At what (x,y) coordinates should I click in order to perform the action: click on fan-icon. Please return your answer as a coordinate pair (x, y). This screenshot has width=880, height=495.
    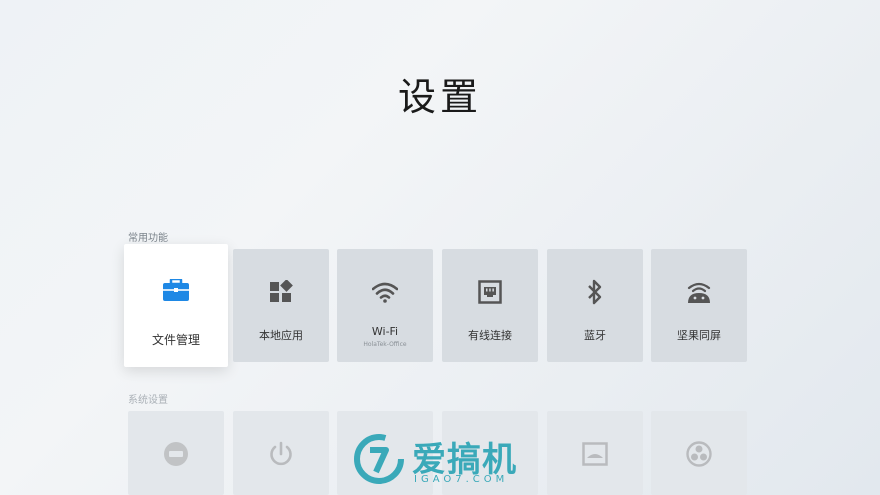
    Looking at the image, I should click on (699, 454).